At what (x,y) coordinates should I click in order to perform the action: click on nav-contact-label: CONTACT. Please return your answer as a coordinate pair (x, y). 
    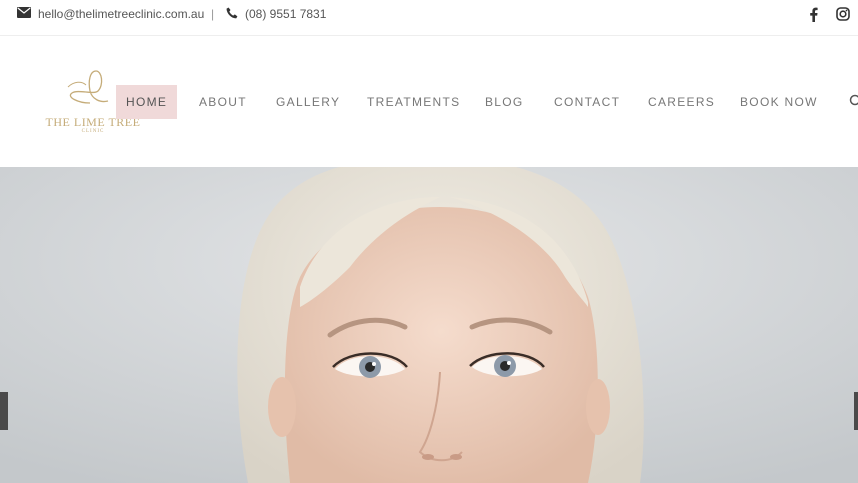
    Looking at the image, I should click on (587, 102).